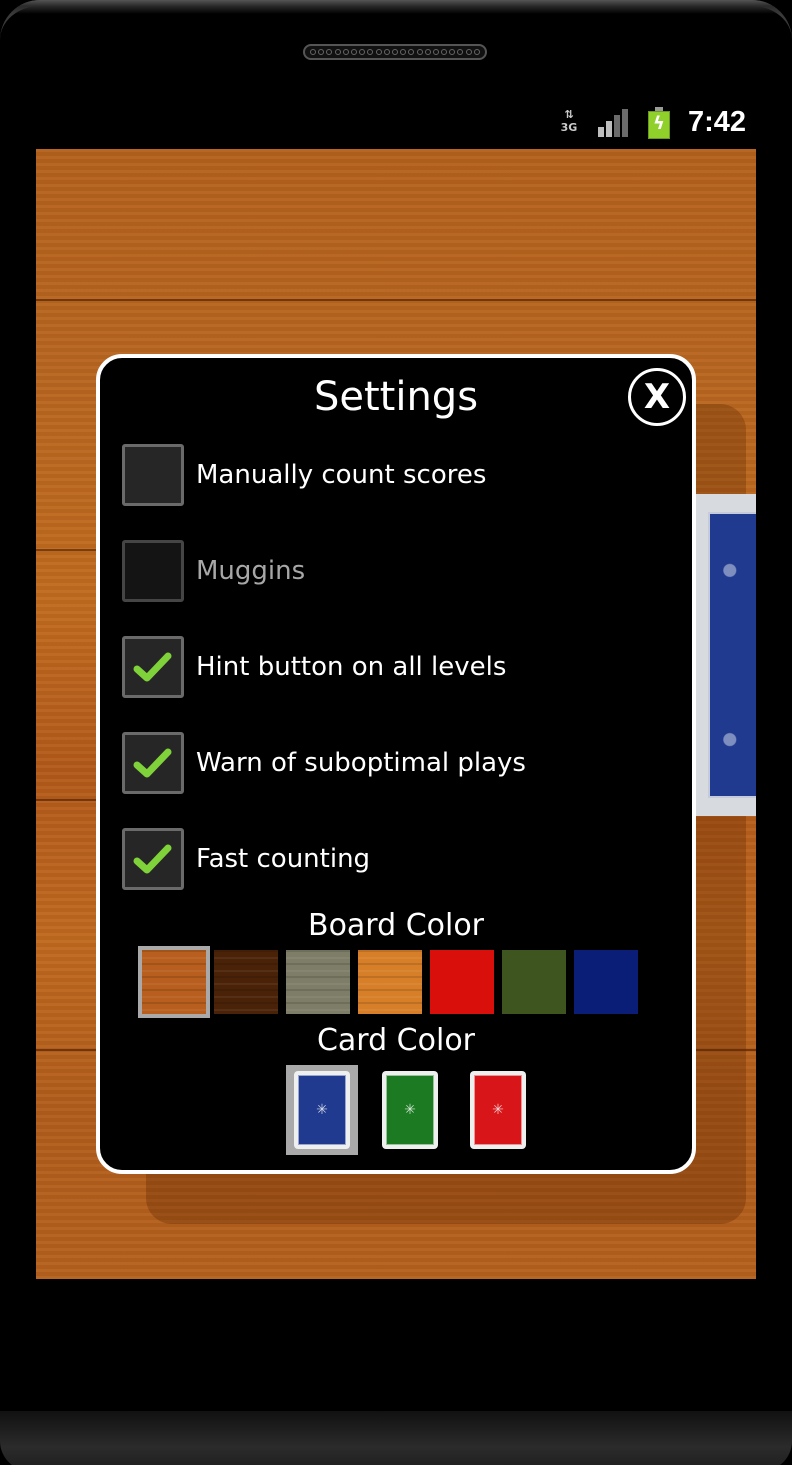 This screenshot has height=1465, width=792. I want to click on option-label: Fast counting, so click(283, 859).